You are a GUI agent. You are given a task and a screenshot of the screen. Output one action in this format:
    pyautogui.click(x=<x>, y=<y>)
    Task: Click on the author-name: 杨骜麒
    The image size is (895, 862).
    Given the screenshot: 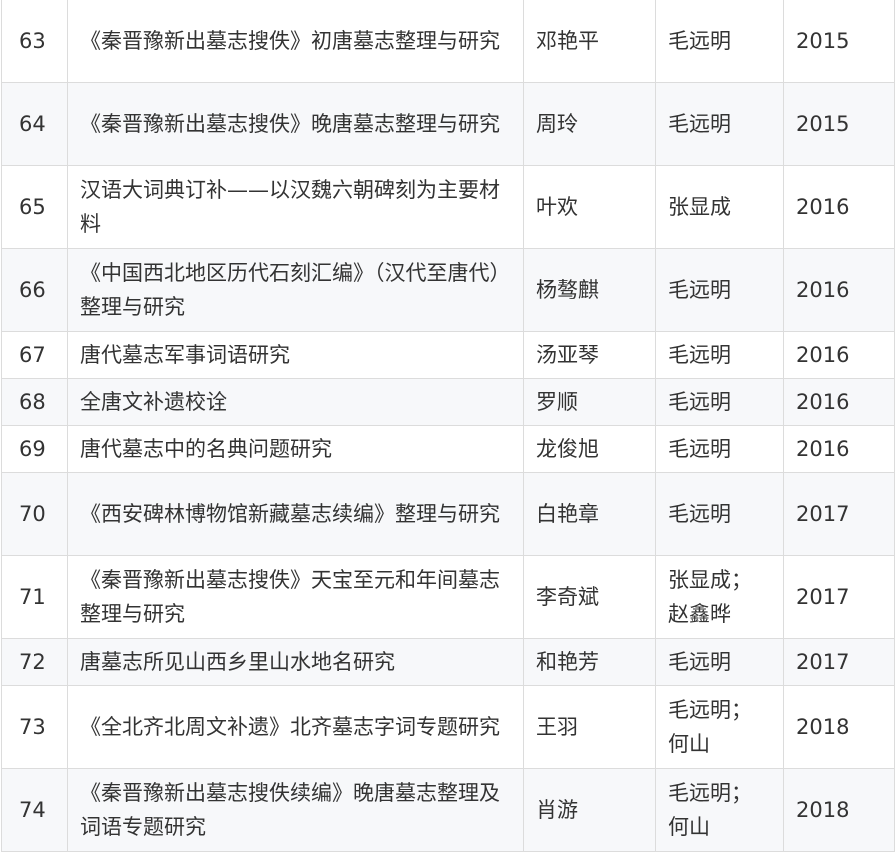 What is the action you would take?
    pyautogui.click(x=589, y=290)
    